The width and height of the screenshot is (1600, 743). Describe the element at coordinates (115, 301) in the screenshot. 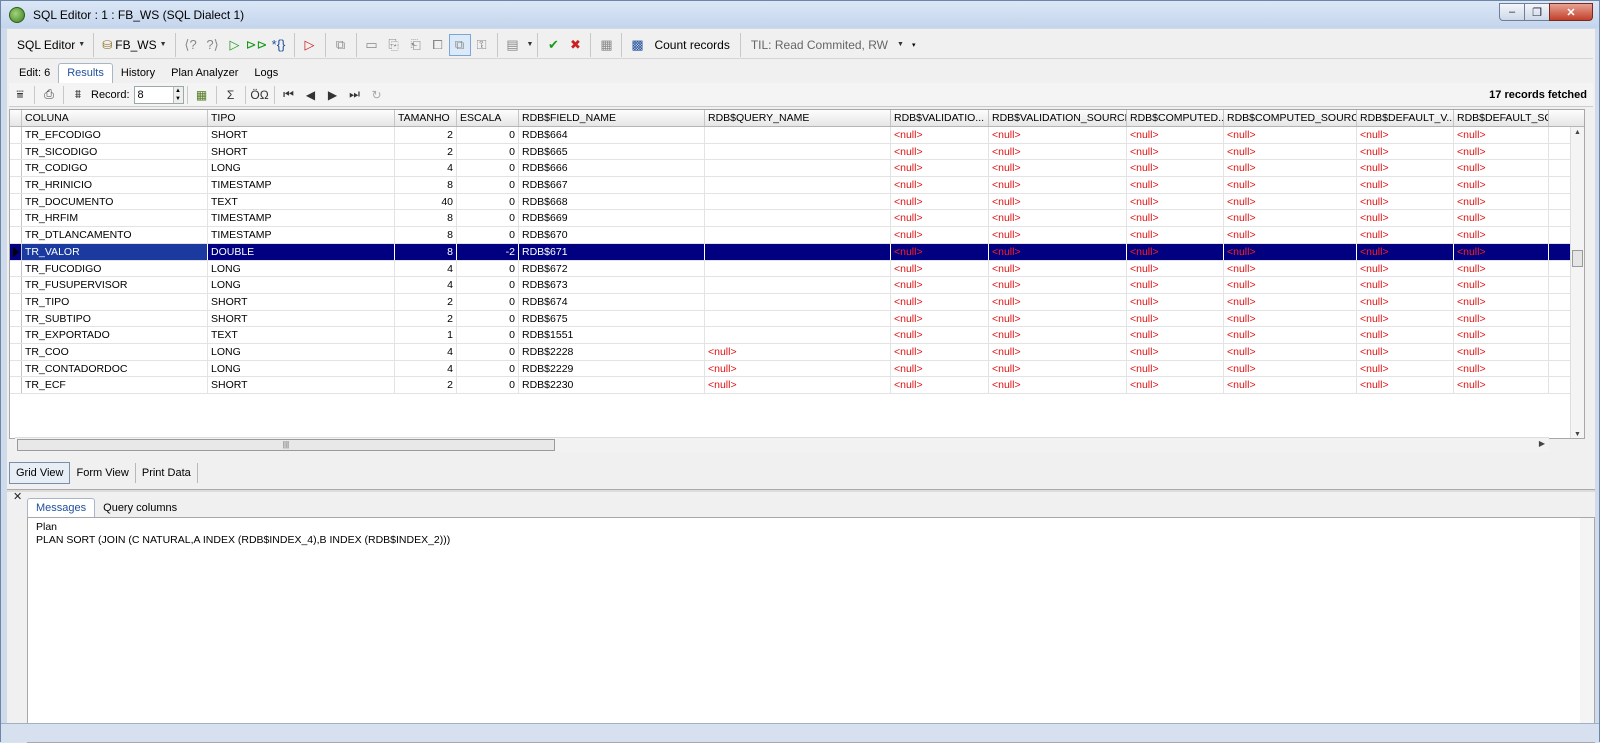

I see `table-cell: TR_TIPO` at that location.